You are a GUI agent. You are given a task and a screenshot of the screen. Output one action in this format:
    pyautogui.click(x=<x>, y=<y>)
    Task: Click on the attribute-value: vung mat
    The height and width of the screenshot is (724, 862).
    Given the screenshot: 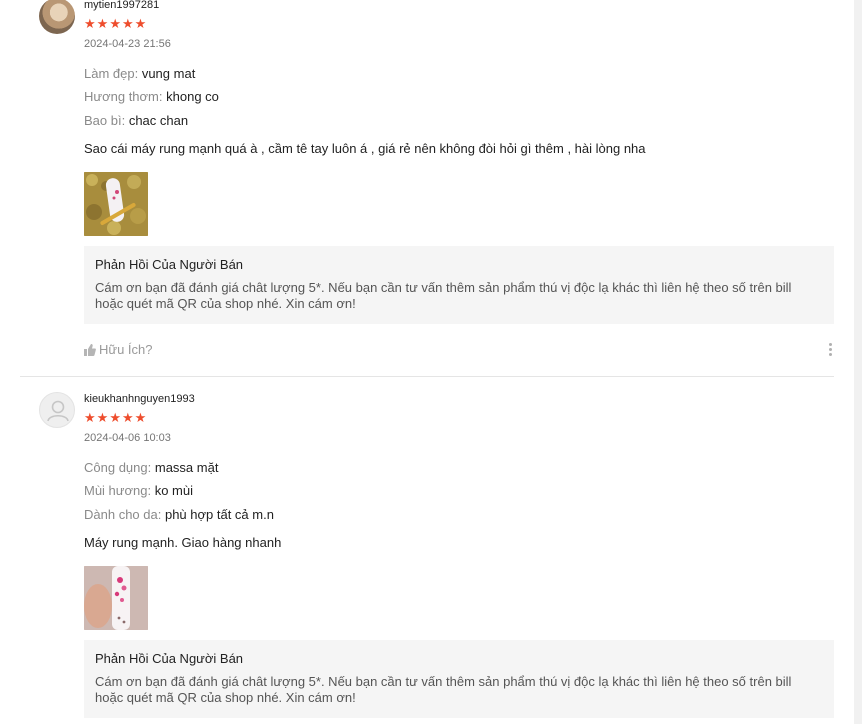 What is the action you would take?
    pyautogui.click(x=168, y=73)
    